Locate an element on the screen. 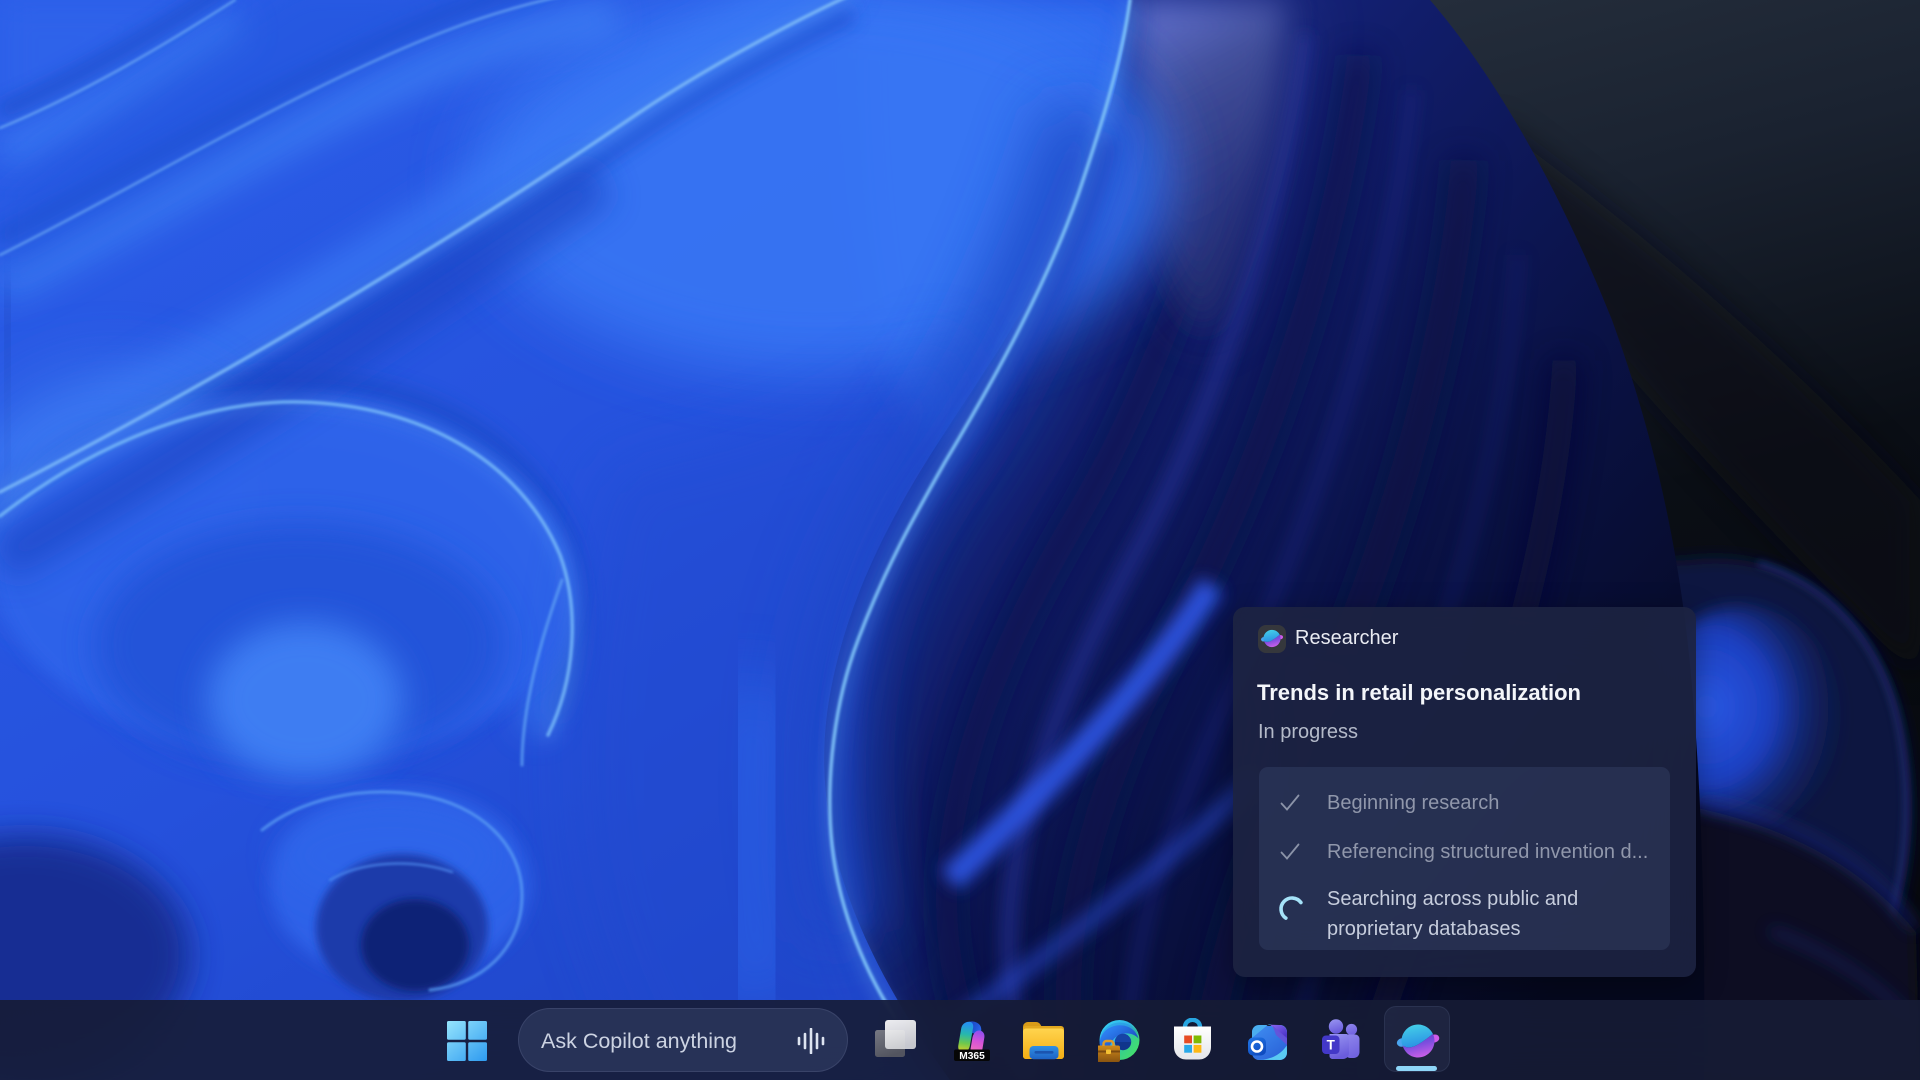  svg-text: T is located at coordinates (1331, 1045).